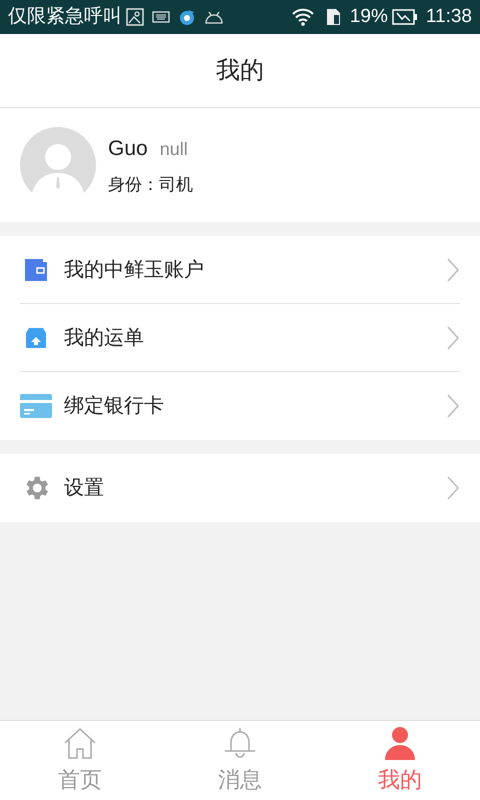 Image resolution: width=480 pixels, height=800 pixels. What do you see at coordinates (65, 16) in the screenshot?
I see `carrier-text: 仅限紧急呼叫` at bounding box center [65, 16].